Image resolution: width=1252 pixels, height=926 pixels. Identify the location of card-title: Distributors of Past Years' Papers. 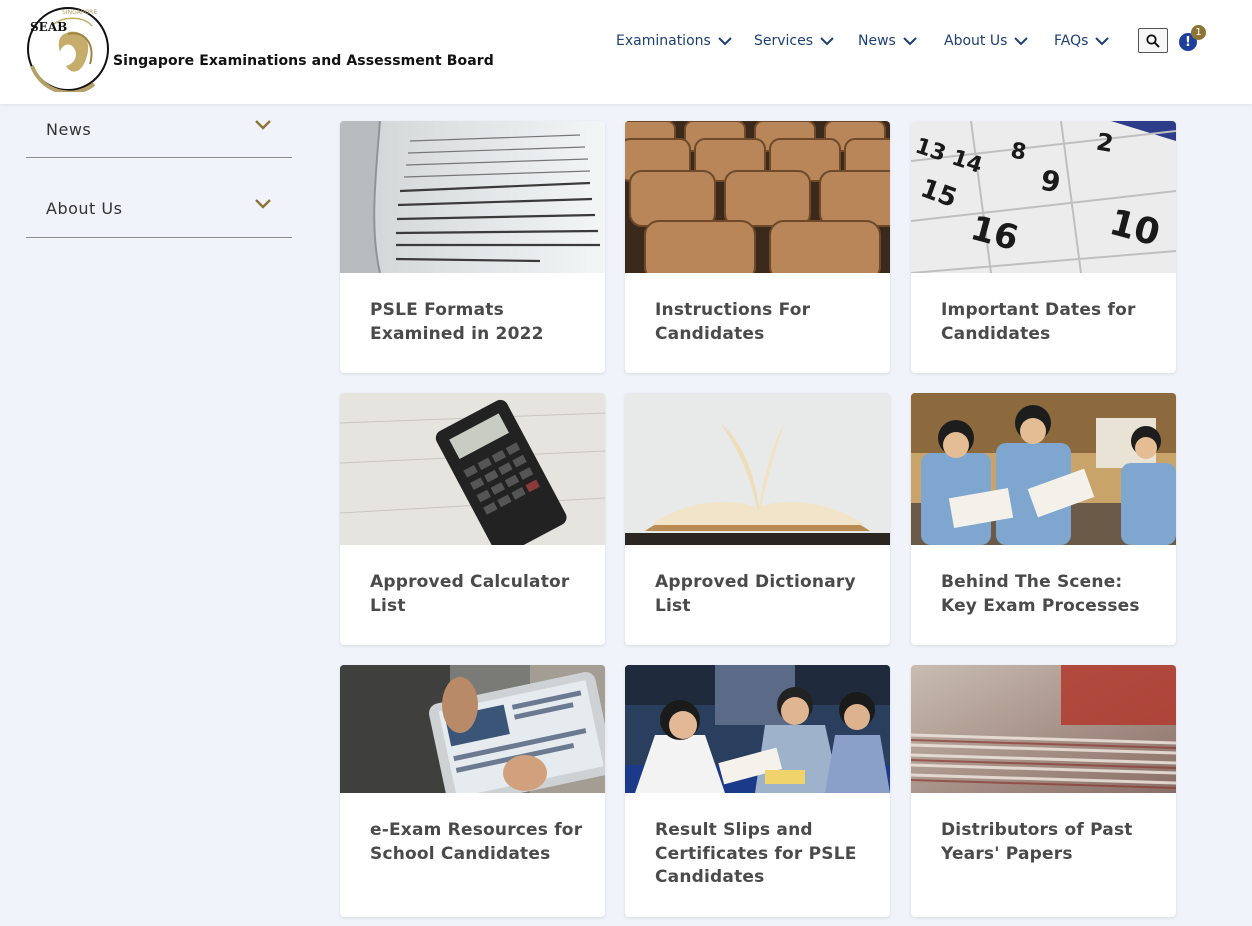
(1037, 842).